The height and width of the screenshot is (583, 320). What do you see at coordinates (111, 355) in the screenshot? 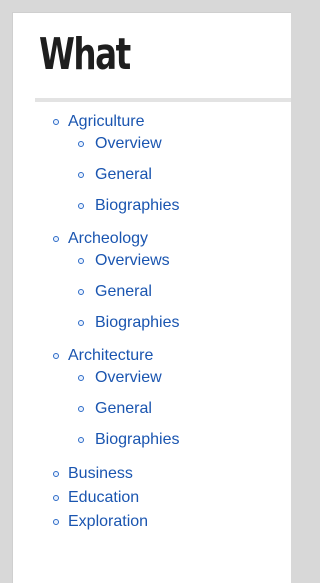
I see `category-label: Architecture` at bounding box center [111, 355].